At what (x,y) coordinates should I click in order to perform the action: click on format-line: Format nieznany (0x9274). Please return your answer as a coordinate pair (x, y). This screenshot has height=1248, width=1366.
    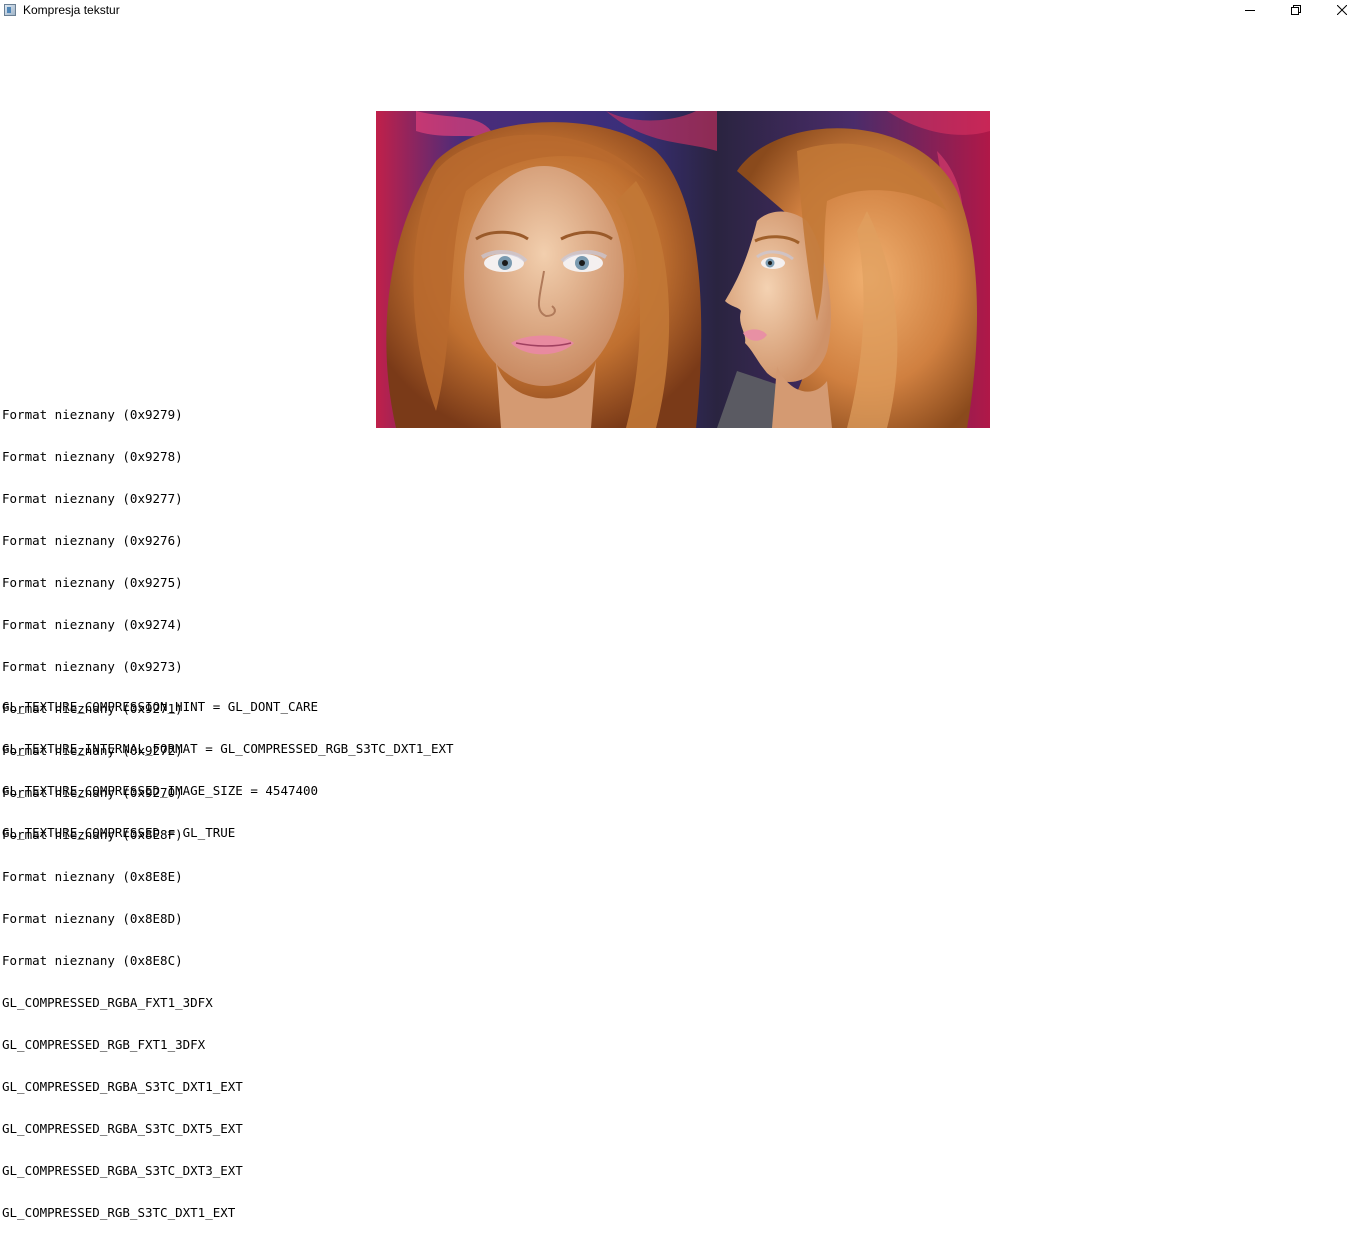
    Looking at the image, I should click on (92, 624).